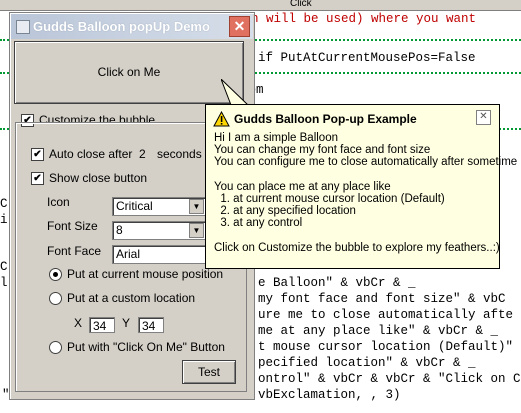 Image resolution: width=521 pixels, height=413 pixels. Describe the element at coordinates (159, 206) in the screenshot. I see `icon-select: Critical ▼` at that location.